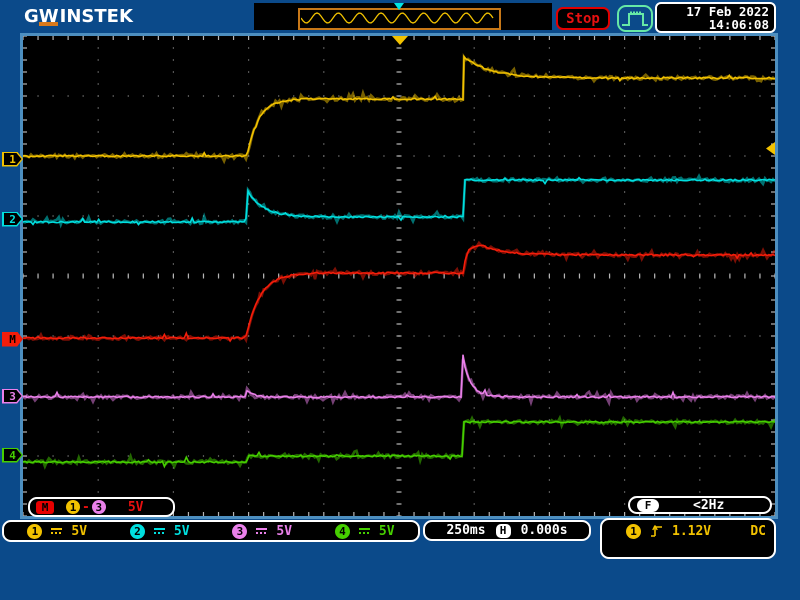 Image resolution: width=800 pixels, height=600 pixels. What do you see at coordinates (35, 531) in the screenshot?
I see `channel1-badge: 1` at bounding box center [35, 531].